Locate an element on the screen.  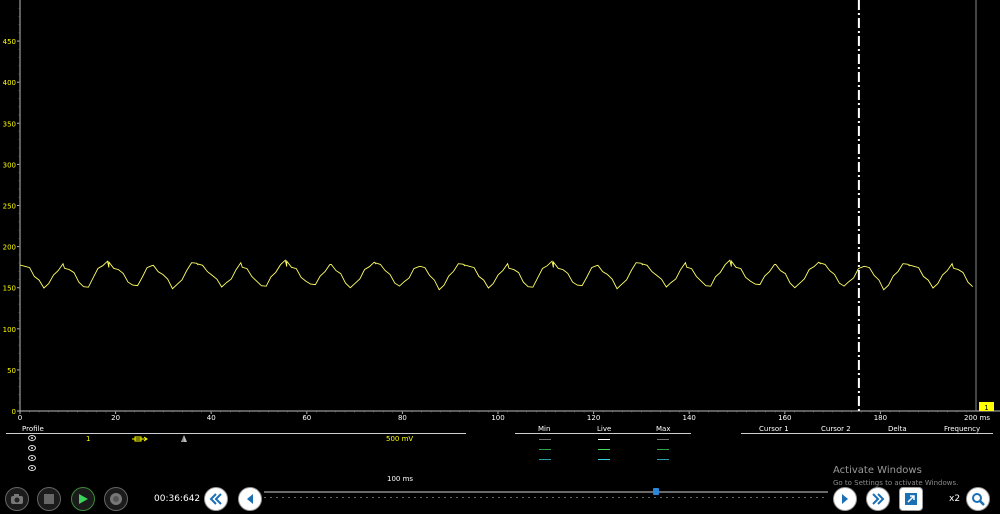
step-forward-icon is located at coordinates (845, 499).